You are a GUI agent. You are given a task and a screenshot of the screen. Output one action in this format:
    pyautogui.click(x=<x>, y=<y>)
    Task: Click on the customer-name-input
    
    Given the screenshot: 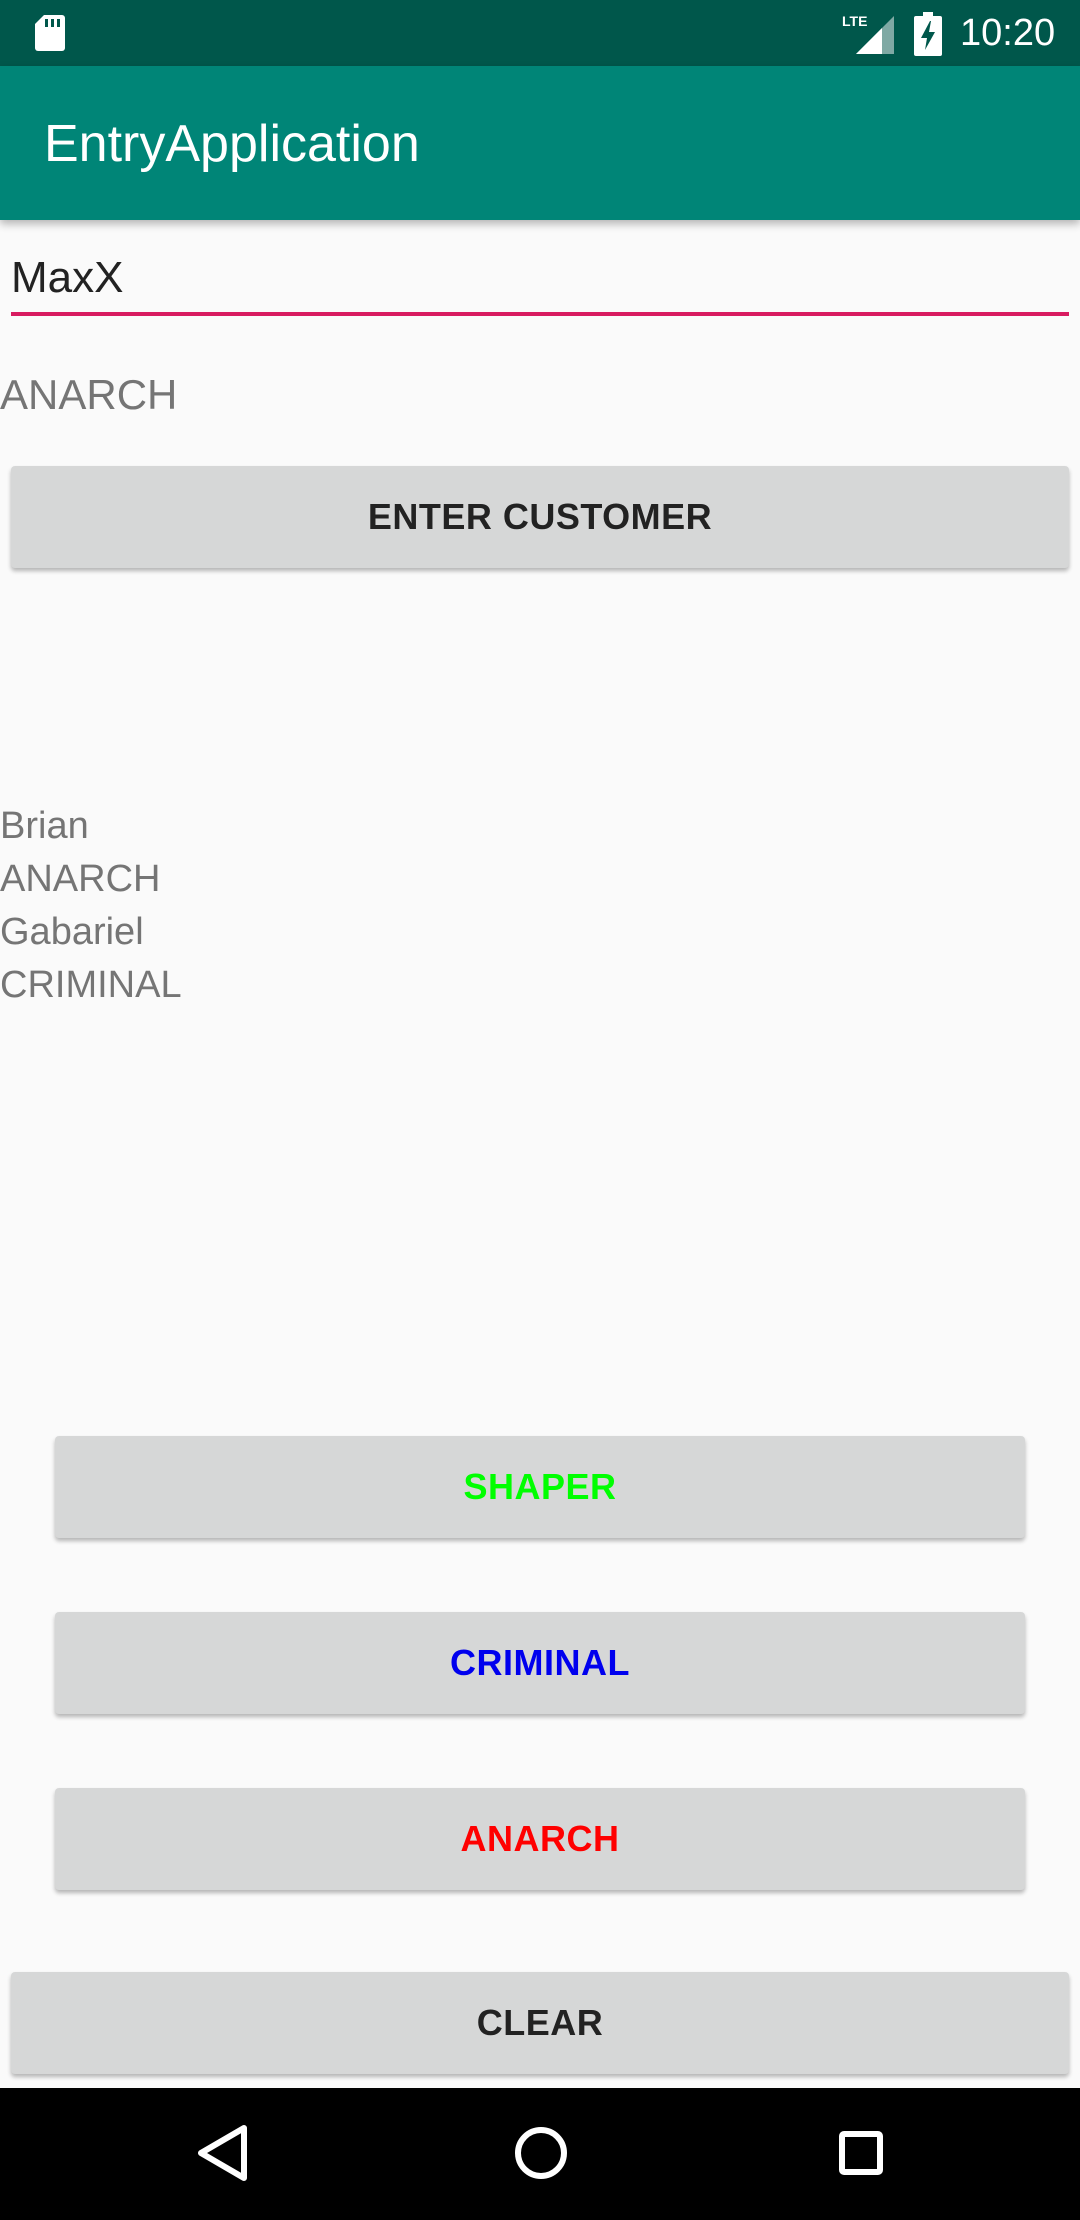 What is the action you would take?
    pyautogui.click(x=540, y=280)
    